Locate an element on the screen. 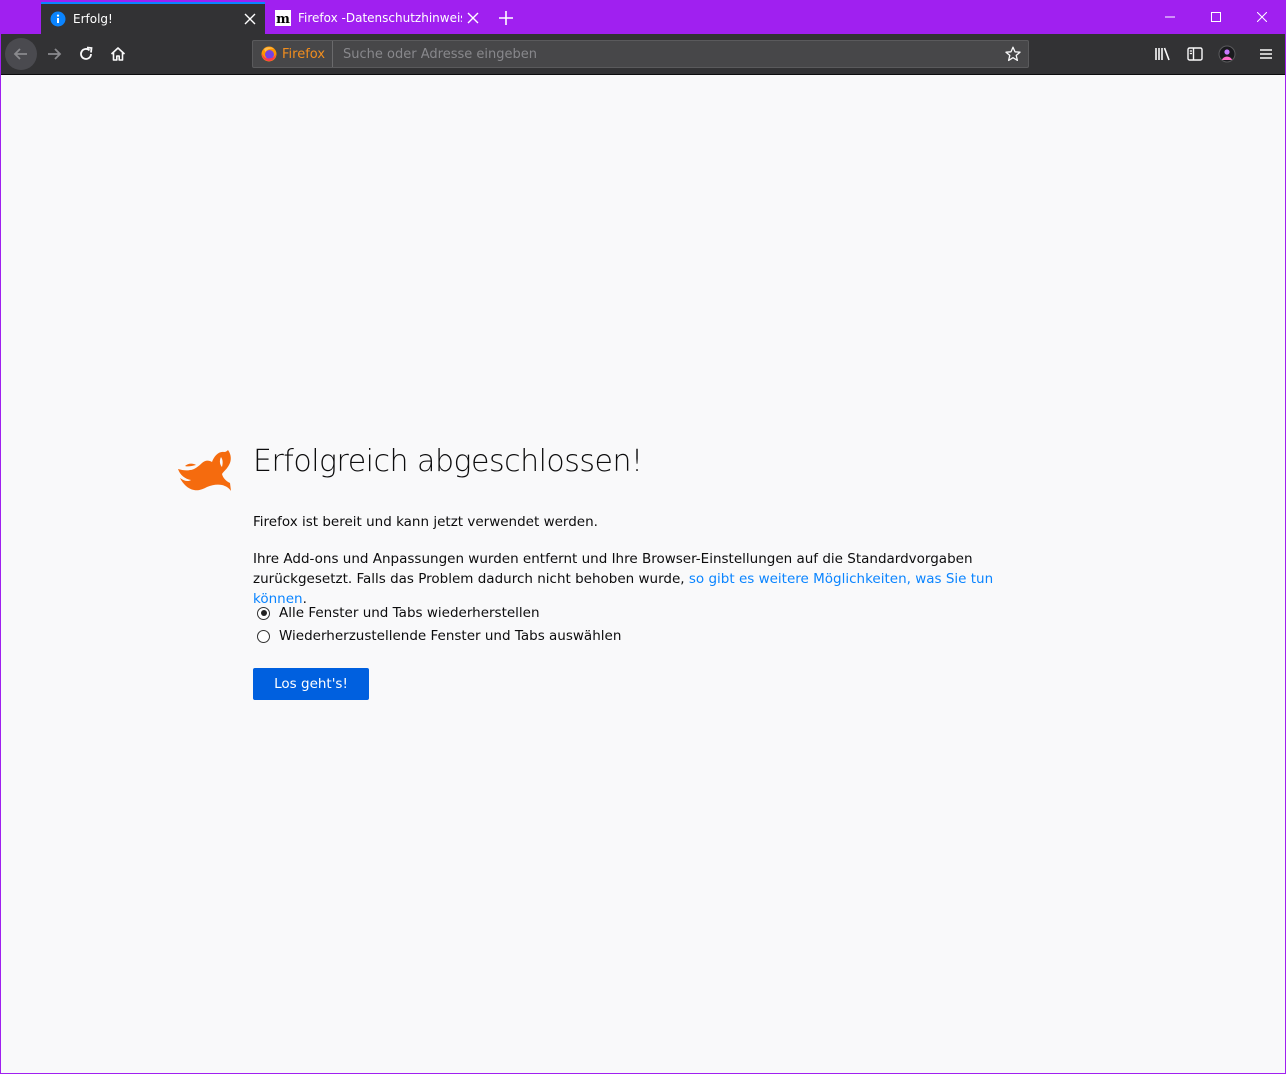 Image resolution: width=1286 pixels, height=1074 pixels. back-button is located at coordinates (21, 54).